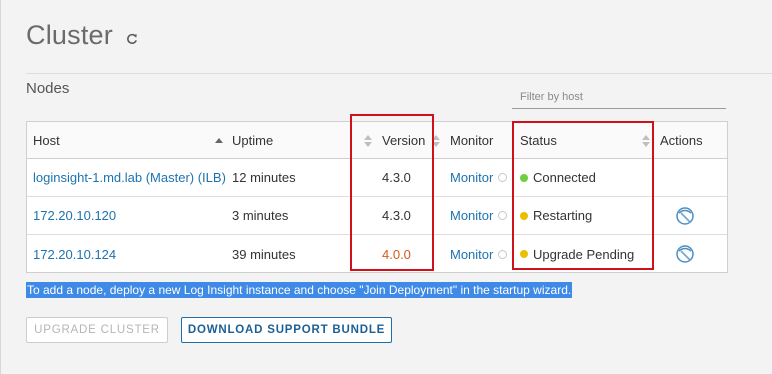 The image size is (772, 374). What do you see at coordinates (681, 140) in the screenshot?
I see `column-actions: Actions` at bounding box center [681, 140].